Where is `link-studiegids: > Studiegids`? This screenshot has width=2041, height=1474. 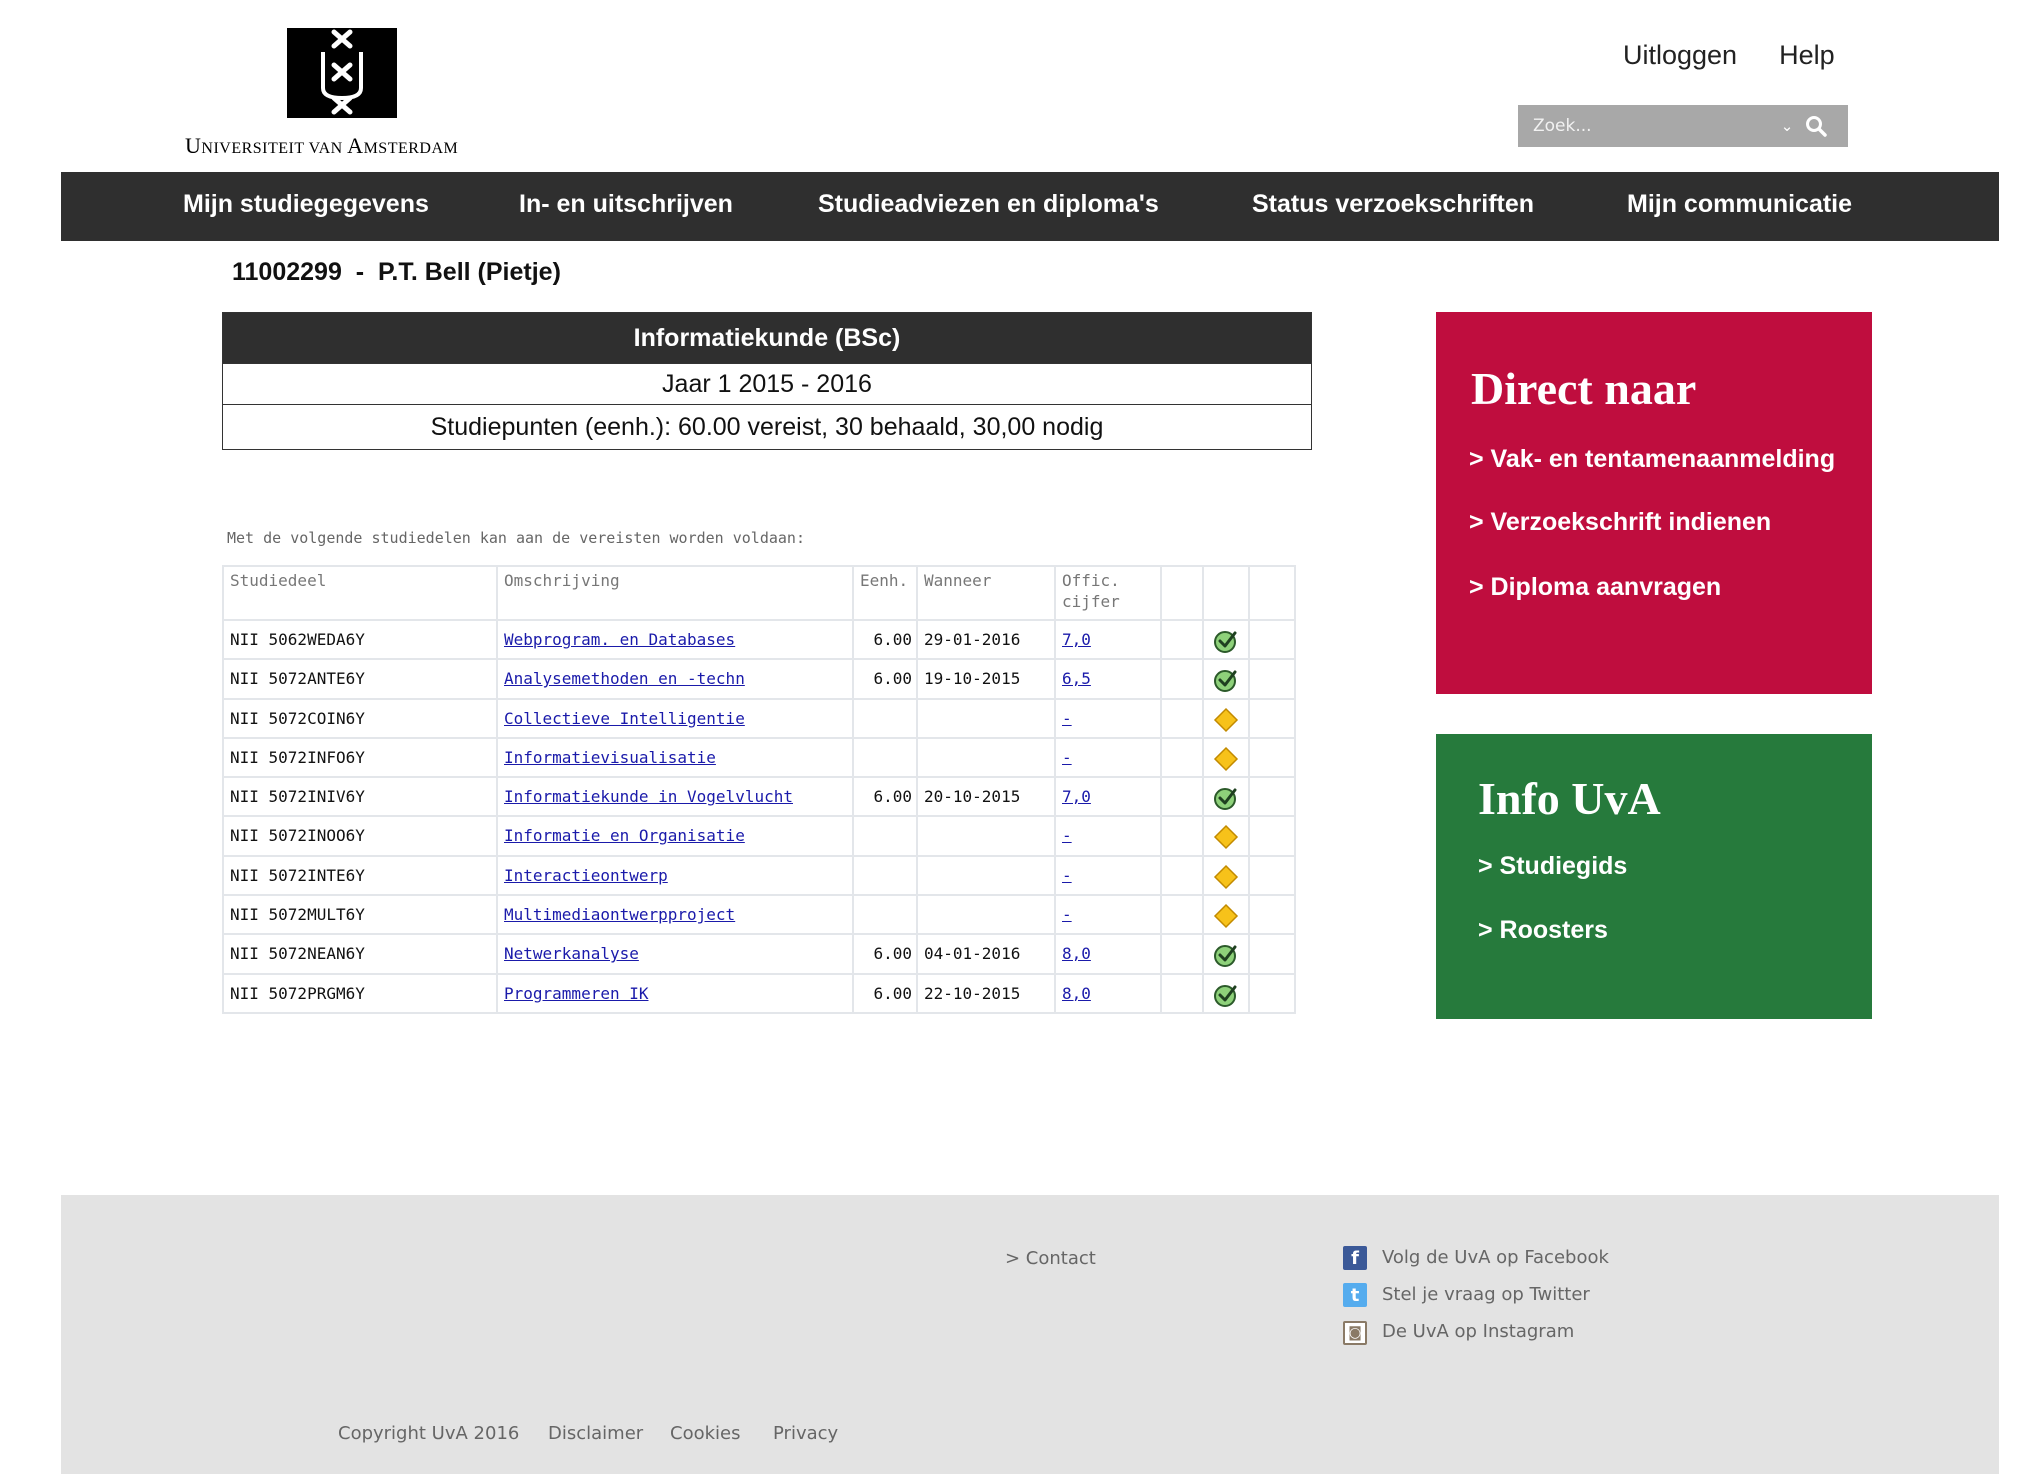 link-studiegids: > Studiegids is located at coordinates (1552, 866).